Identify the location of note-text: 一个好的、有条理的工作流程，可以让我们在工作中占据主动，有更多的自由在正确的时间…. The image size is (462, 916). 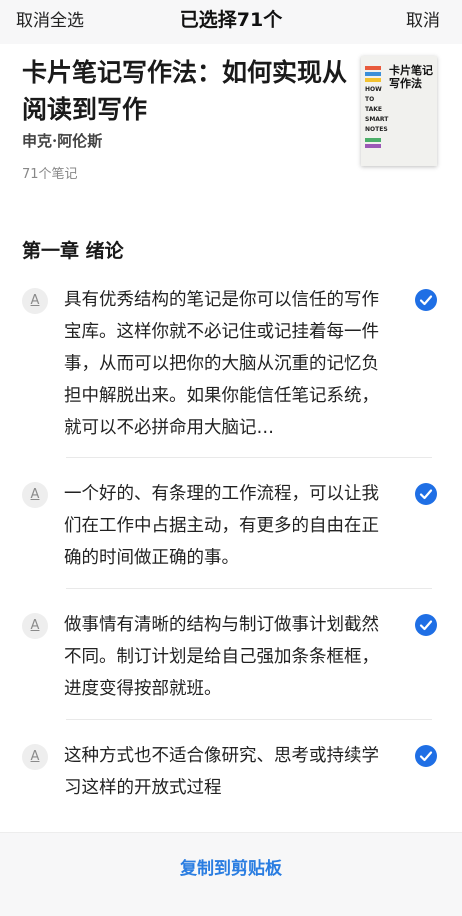
(221, 526).